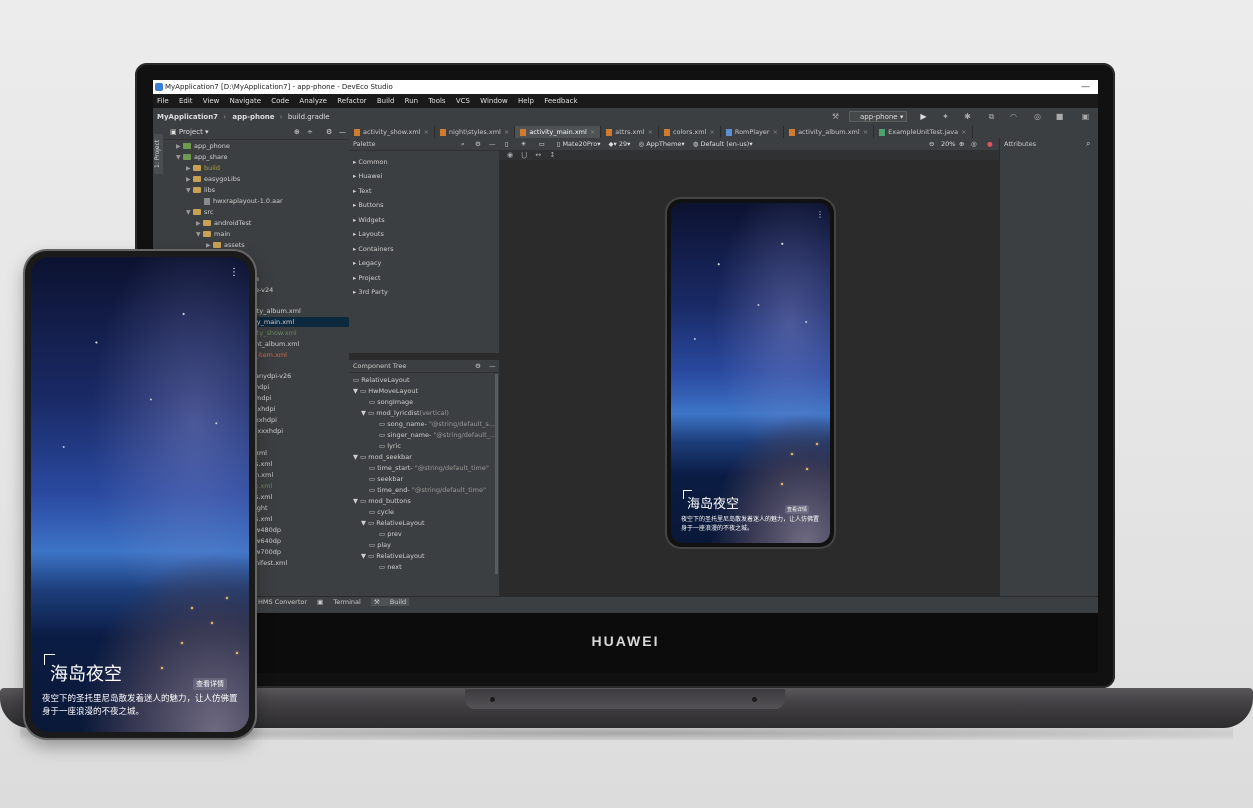  Describe the element at coordinates (261, 453) in the screenshot. I see `tree-item: xml` at that location.